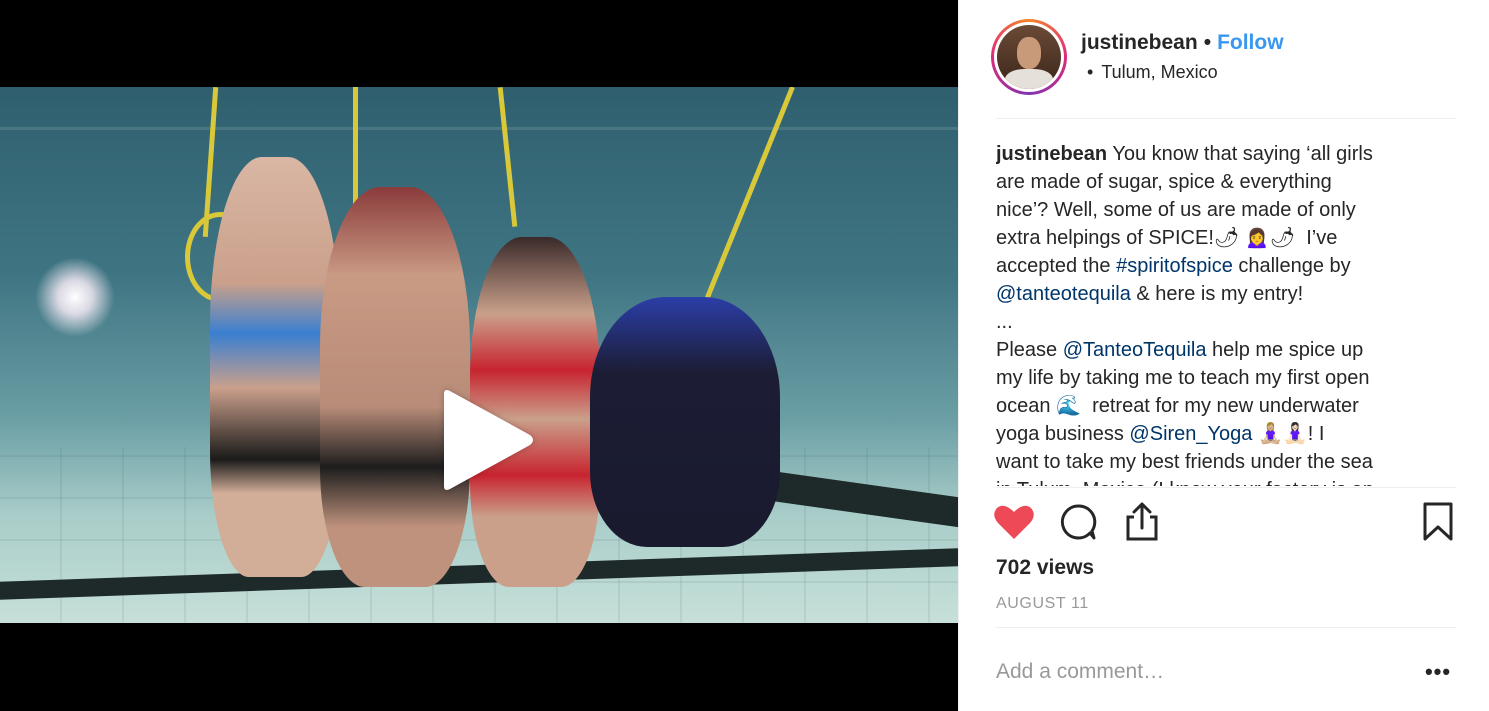 The width and height of the screenshot is (1489, 711). What do you see at coordinates (1042, 604) in the screenshot?
I see `post-date: AUGUST 11` at bounding box center [1042, 604].